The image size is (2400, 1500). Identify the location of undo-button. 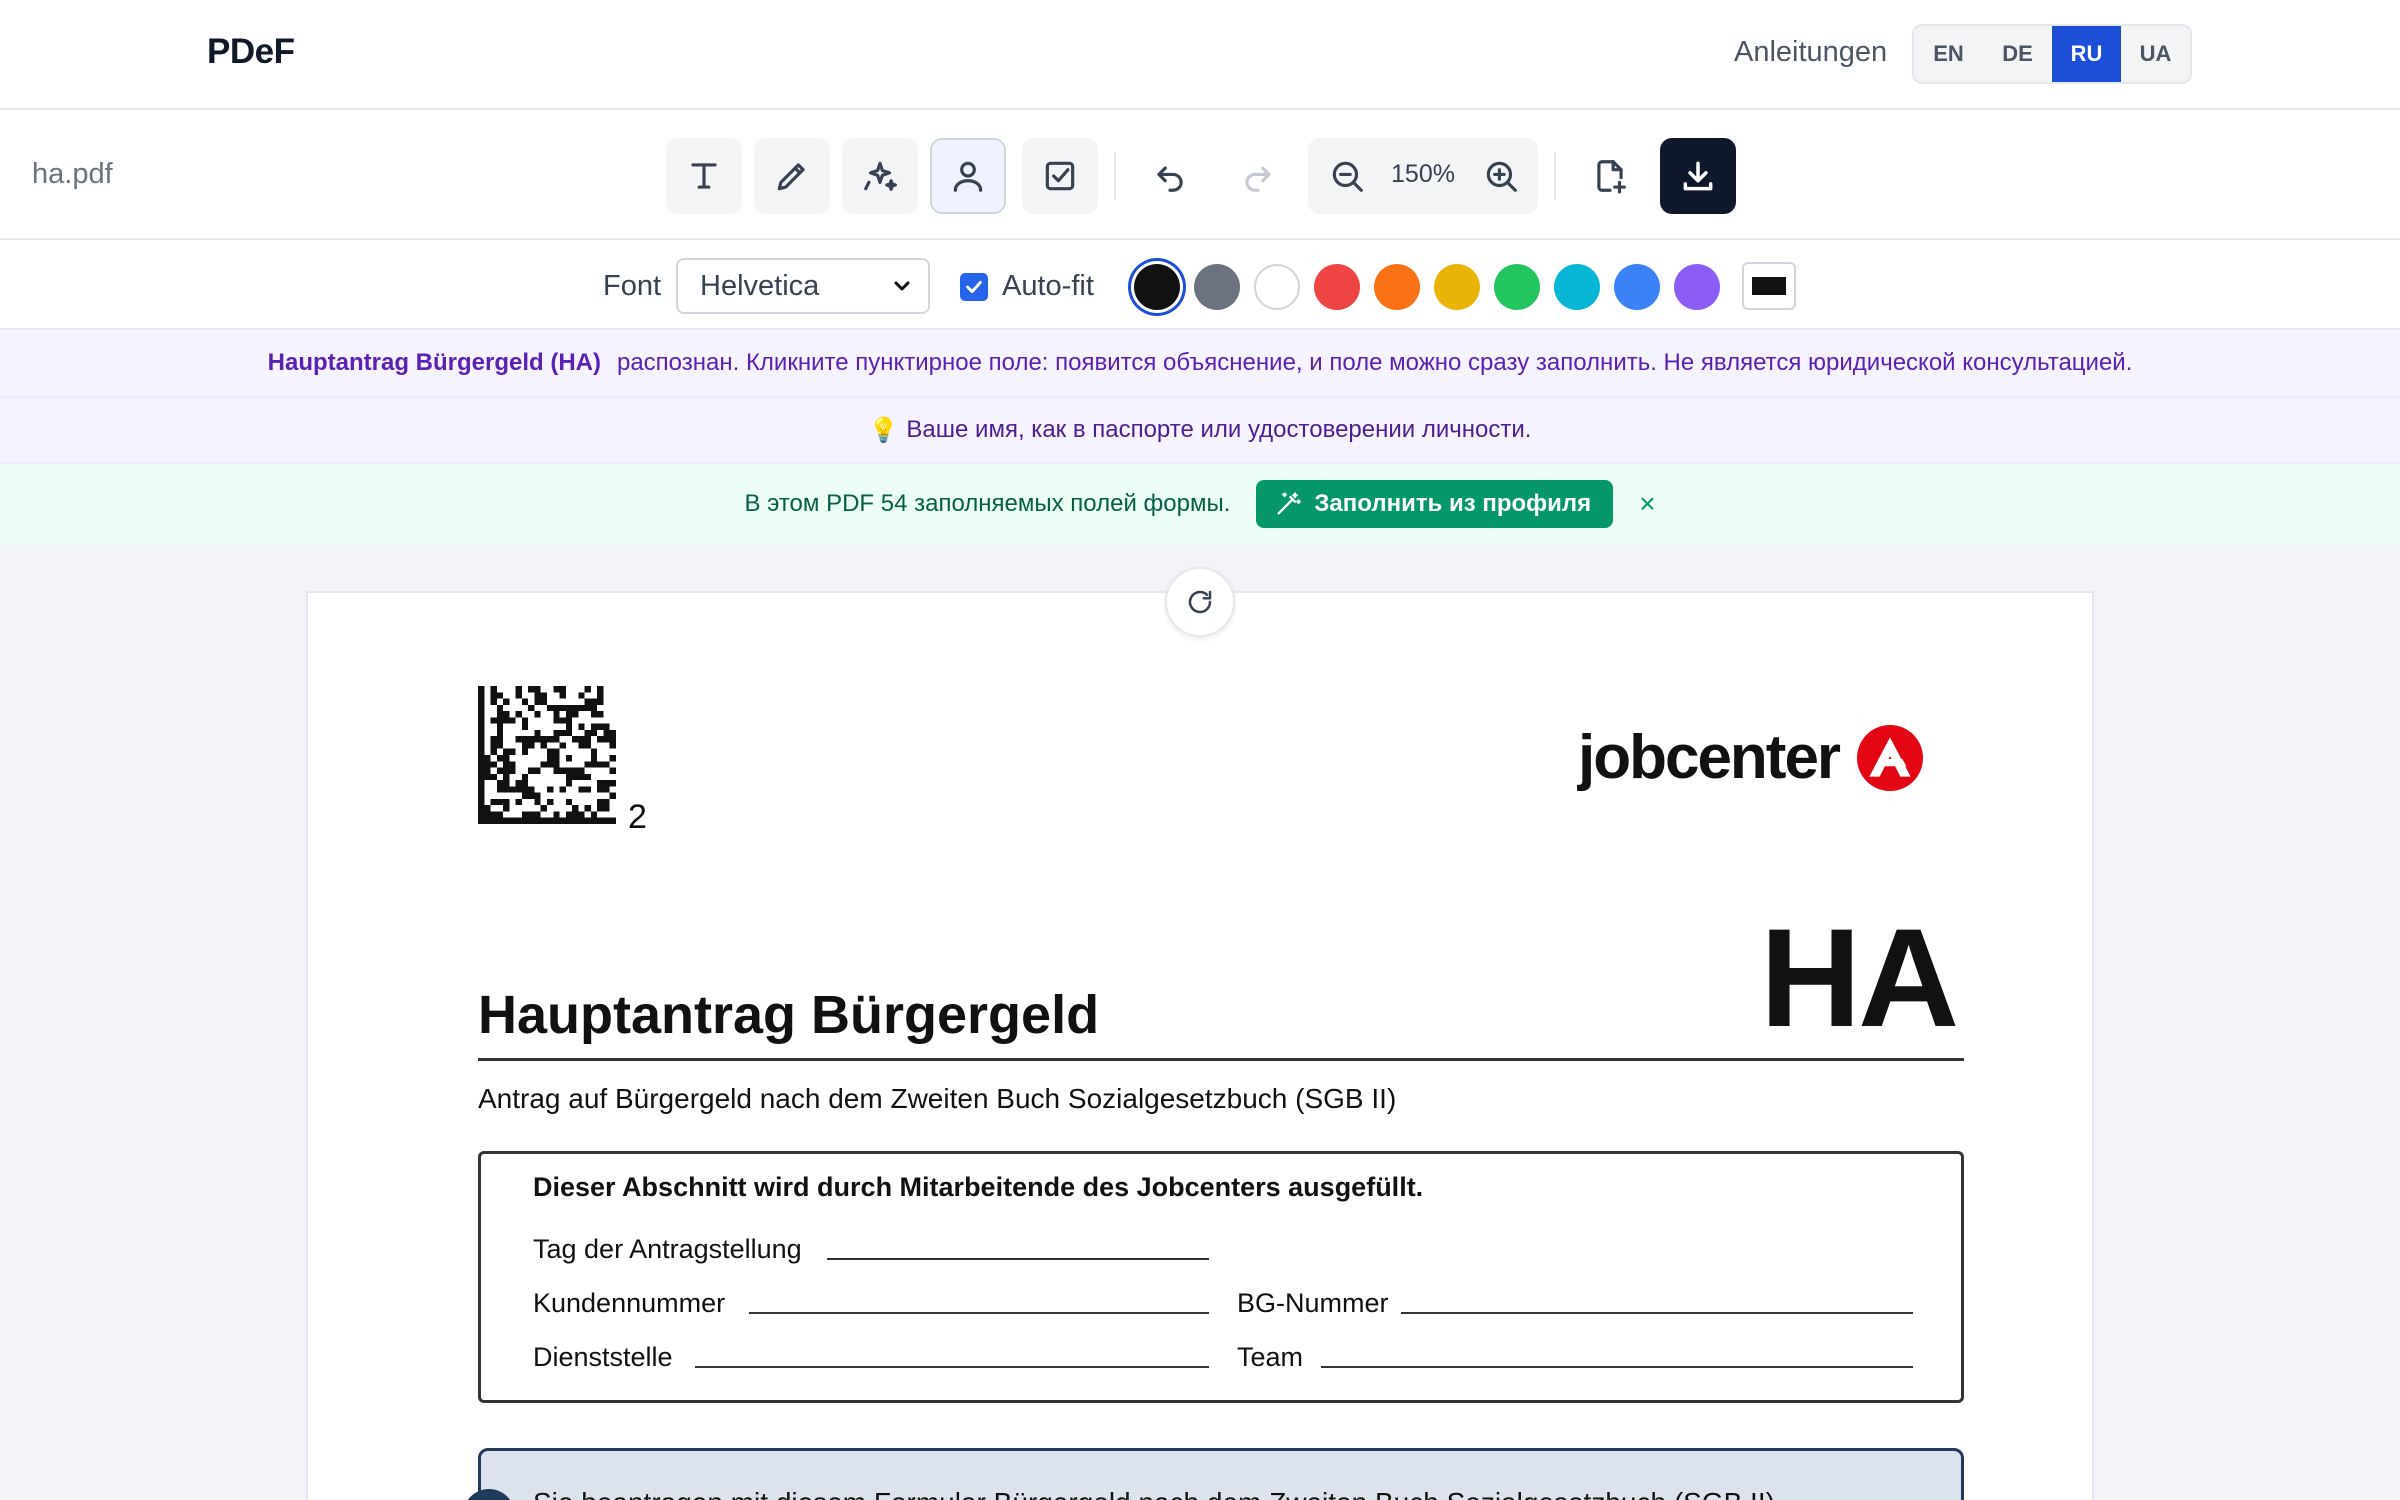
(1170, 176).